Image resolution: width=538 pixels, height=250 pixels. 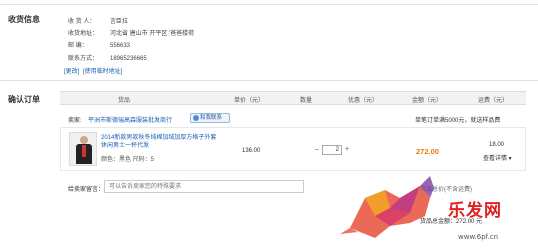 What do you see at coordinates (497, 157) in the screenshot?
I see `shipping-select: 查看详情 ▾` at bounding box center [497, 157].